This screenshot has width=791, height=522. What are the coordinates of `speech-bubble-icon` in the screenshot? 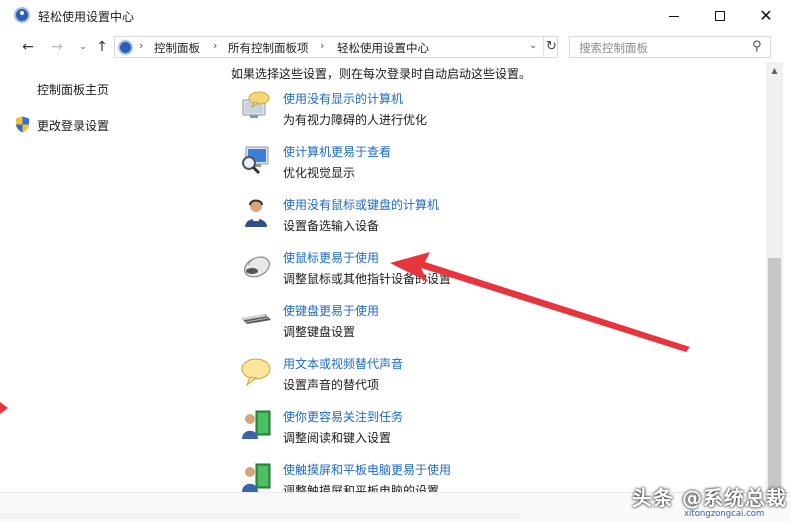 It's located at (256, 372).